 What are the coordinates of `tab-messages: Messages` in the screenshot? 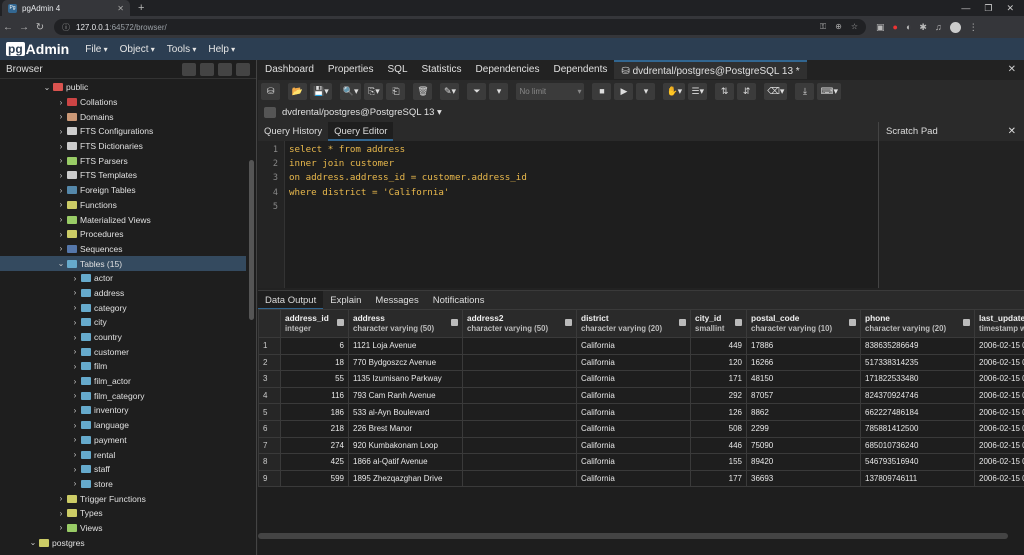 It's located at (396, 300).